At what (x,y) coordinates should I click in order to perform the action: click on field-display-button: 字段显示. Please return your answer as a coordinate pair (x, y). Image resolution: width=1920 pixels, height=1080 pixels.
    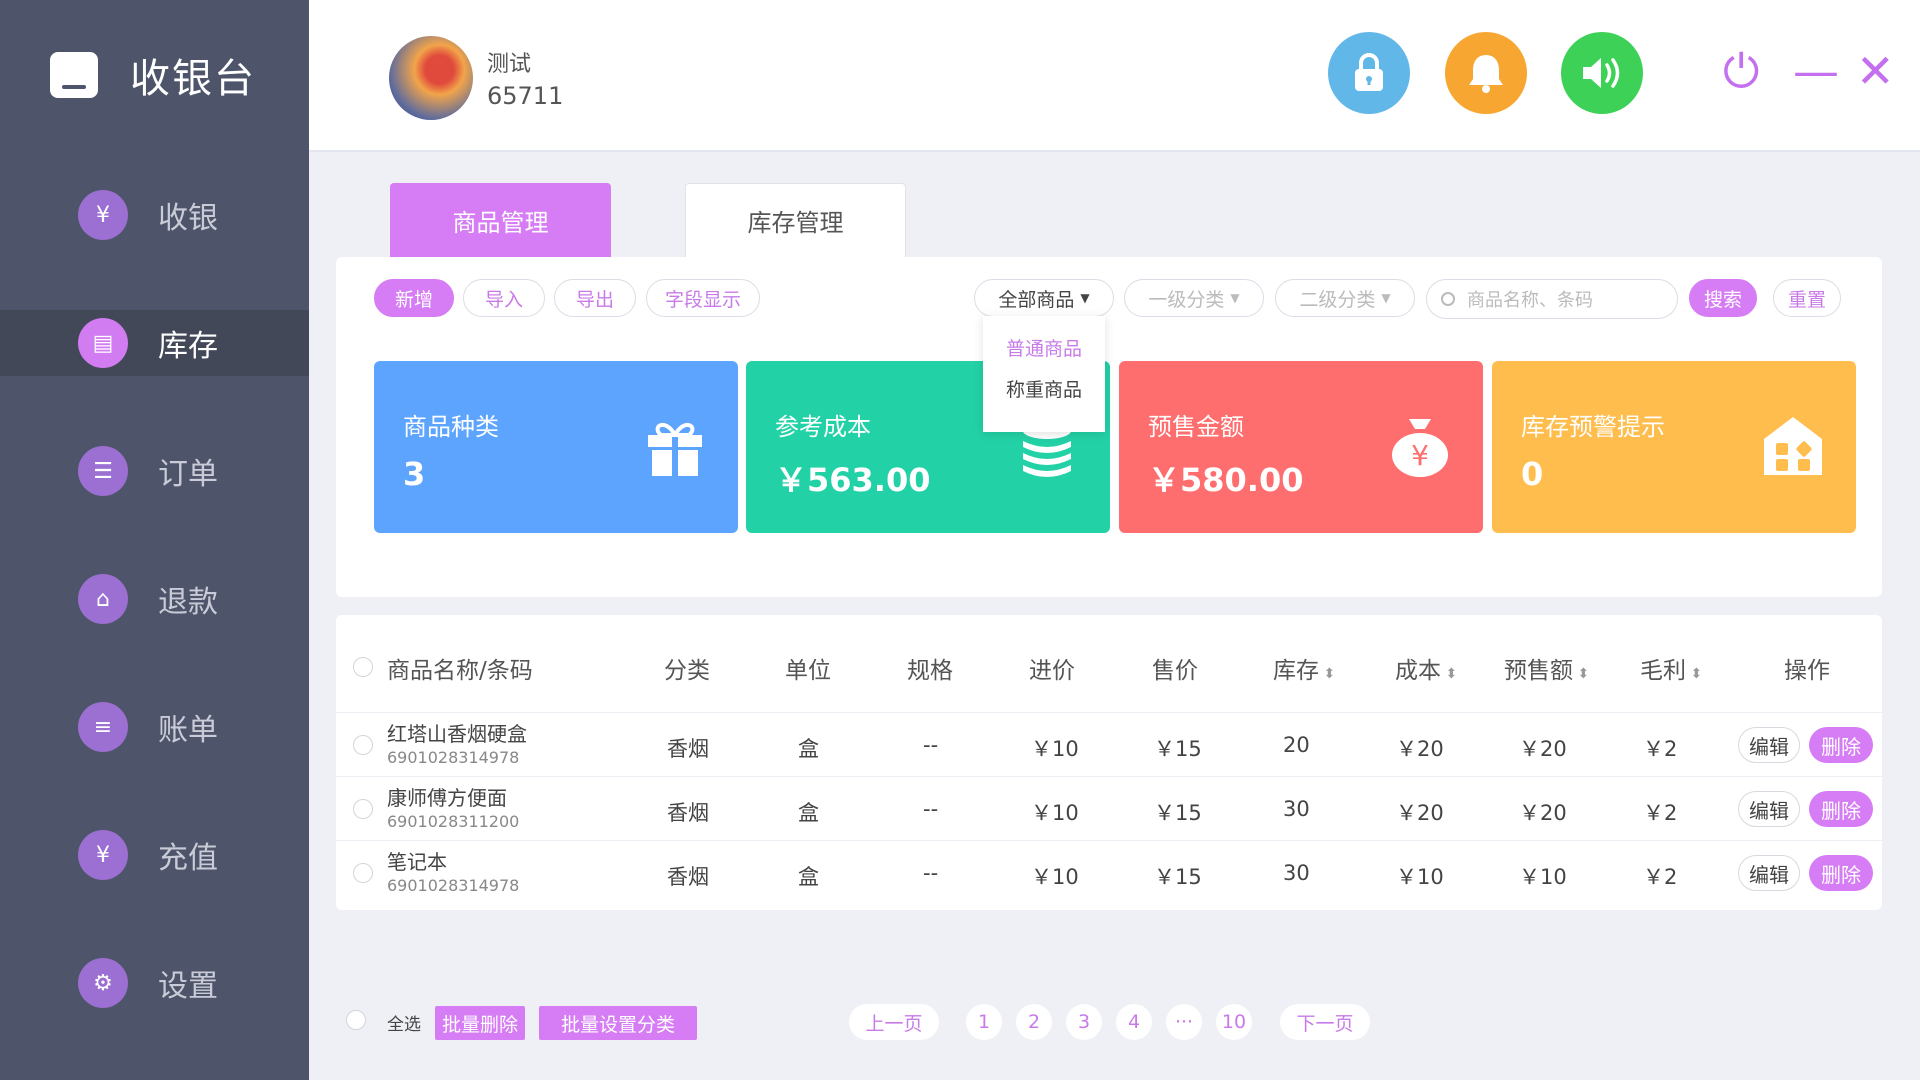
    Looking at the image, I should click on (703, 298).